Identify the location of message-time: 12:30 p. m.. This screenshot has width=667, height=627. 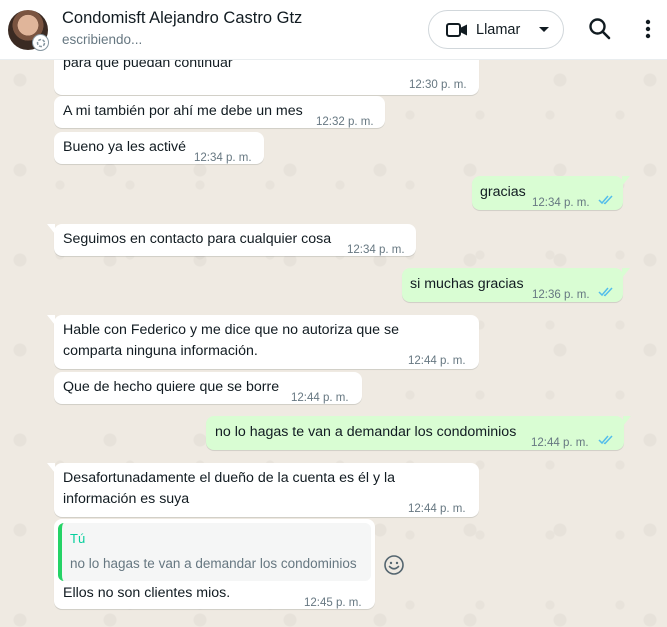
(438, 85).